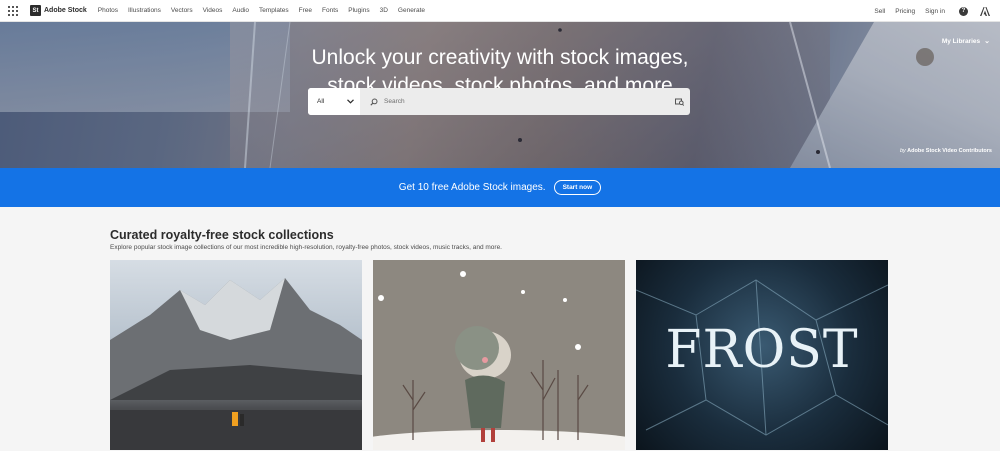 This screenshot has width=1000, height=451. What do you see at coordinates (879, 11) in the screenshot?
I see `sell-link: Sell` at bounding box center [879, 11].